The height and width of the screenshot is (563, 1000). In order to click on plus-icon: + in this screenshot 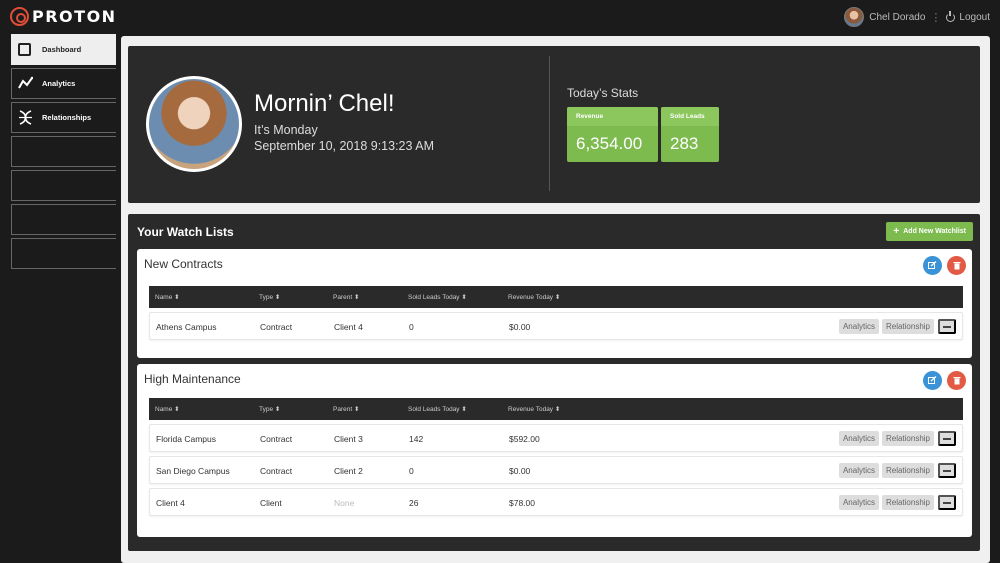, I will do `click(896, 231)`.